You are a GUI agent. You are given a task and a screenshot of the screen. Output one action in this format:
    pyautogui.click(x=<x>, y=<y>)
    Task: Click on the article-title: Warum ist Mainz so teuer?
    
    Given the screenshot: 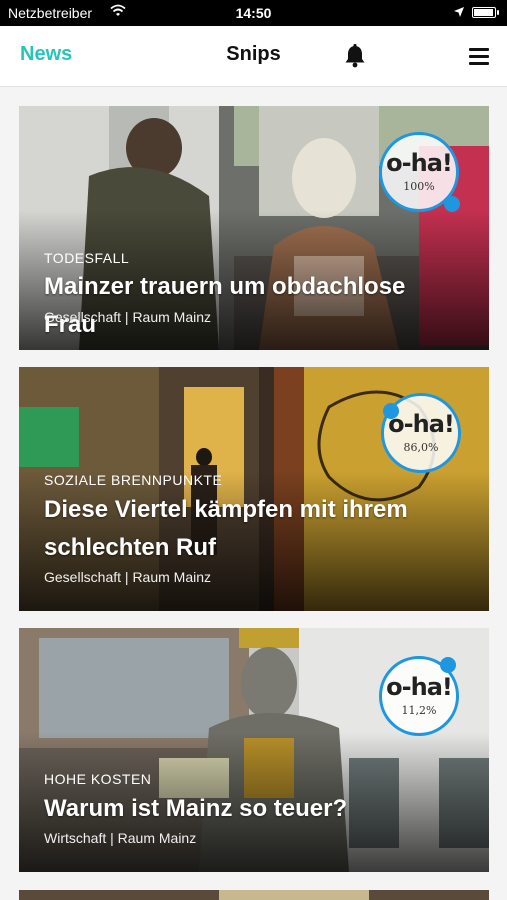 What is the action you would take?
    pyautogui.click(x=196, y=808)
    